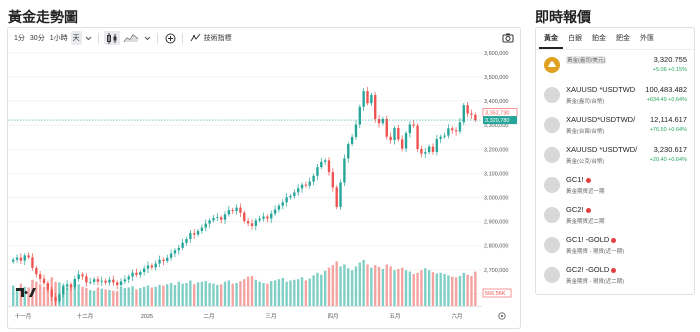  What do you see at coordinates (264, 38) in the screenshot?
I see `chart-toolbar: 1分 30分 1小時 天 技術指標` at bounding box center [264, 38].